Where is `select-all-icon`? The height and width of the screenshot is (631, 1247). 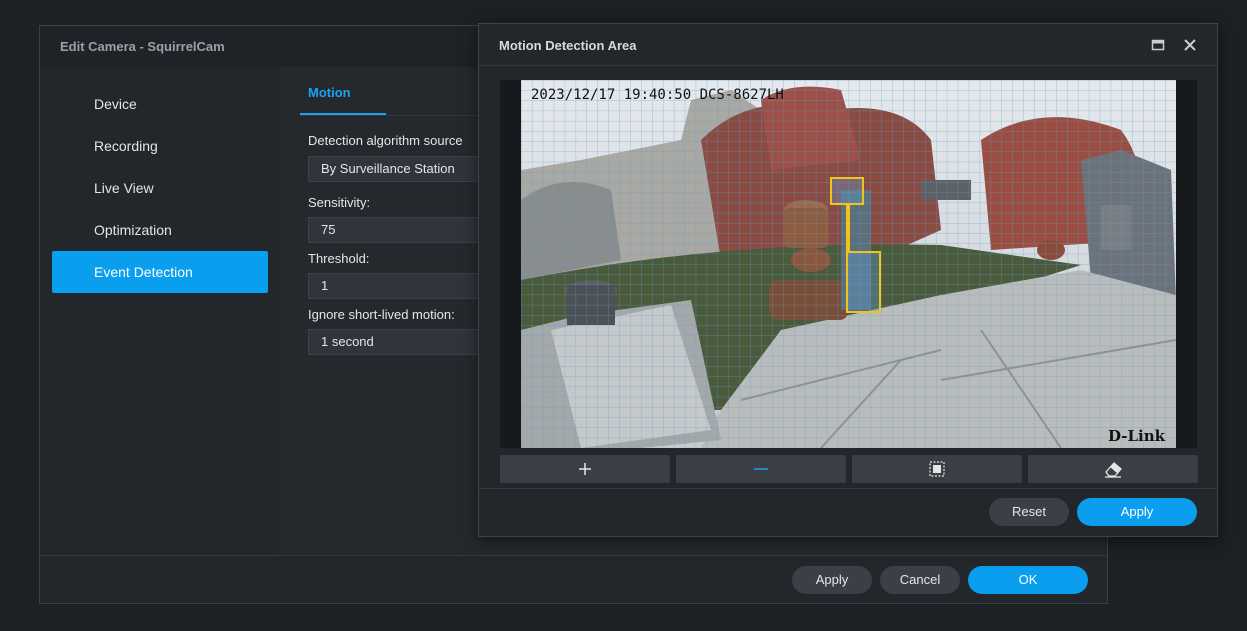
select-all-icon is located at coordinates (937, 469).